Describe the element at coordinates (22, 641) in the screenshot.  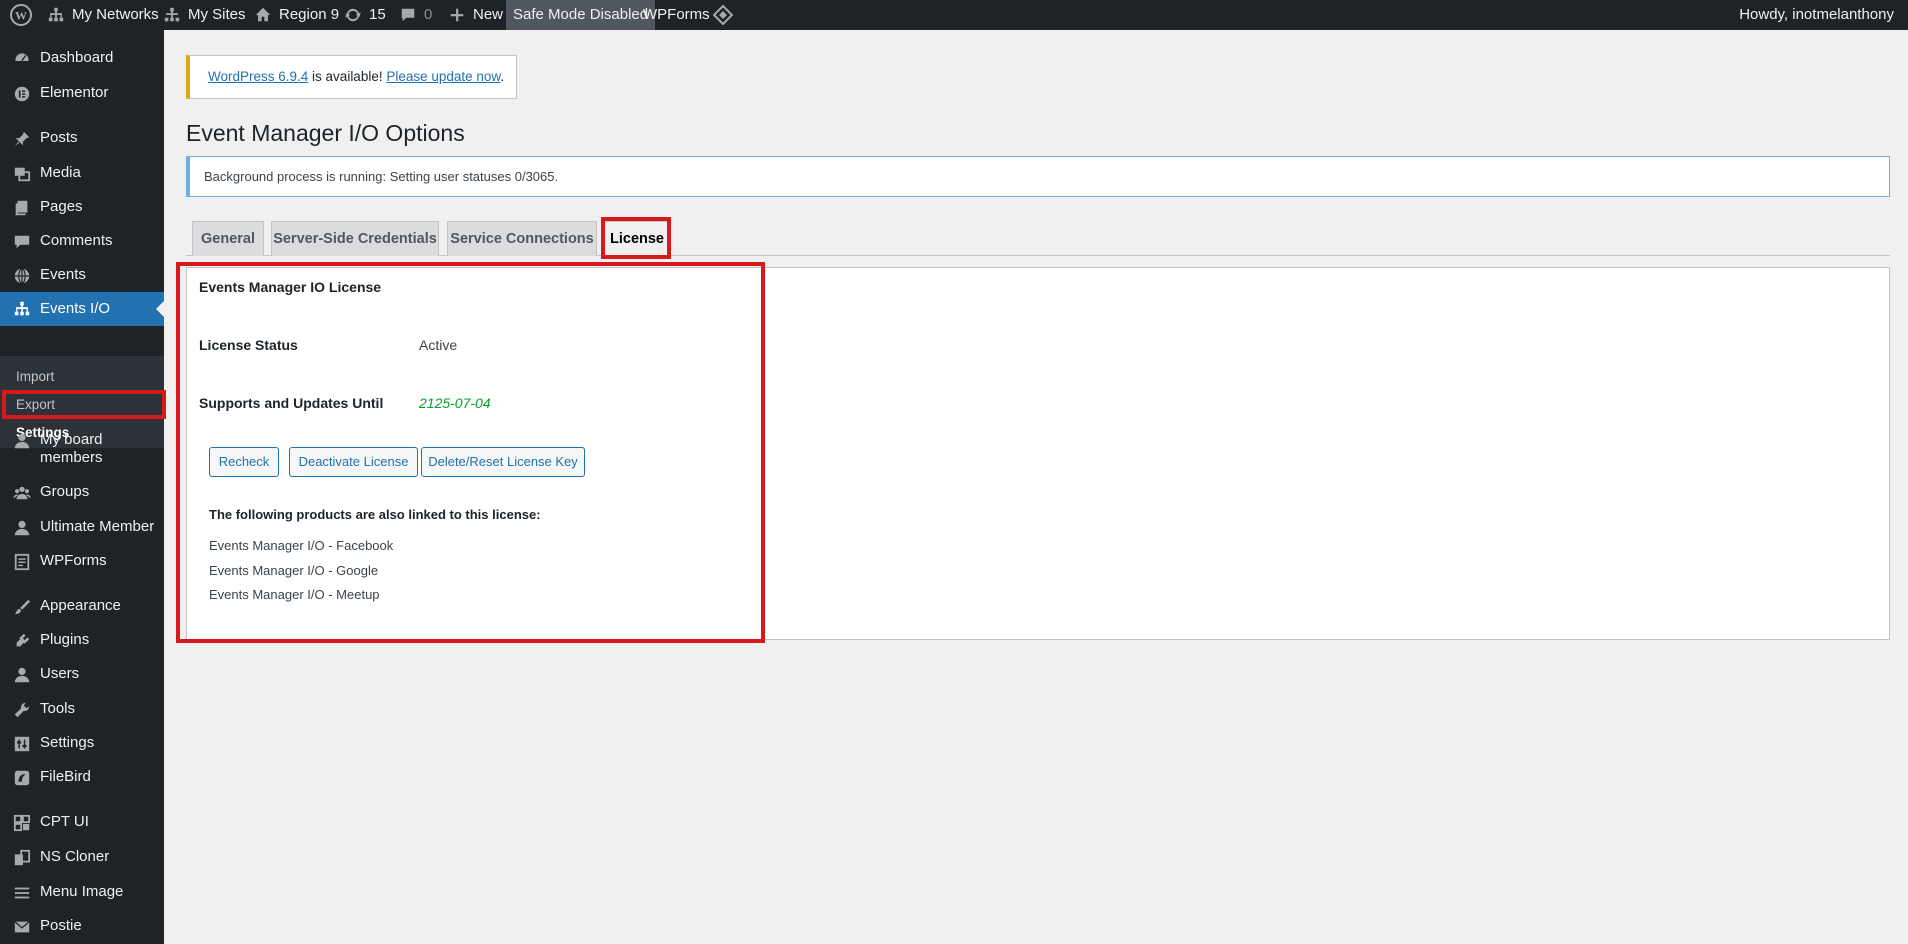
I see `plugin-icon` at that location.